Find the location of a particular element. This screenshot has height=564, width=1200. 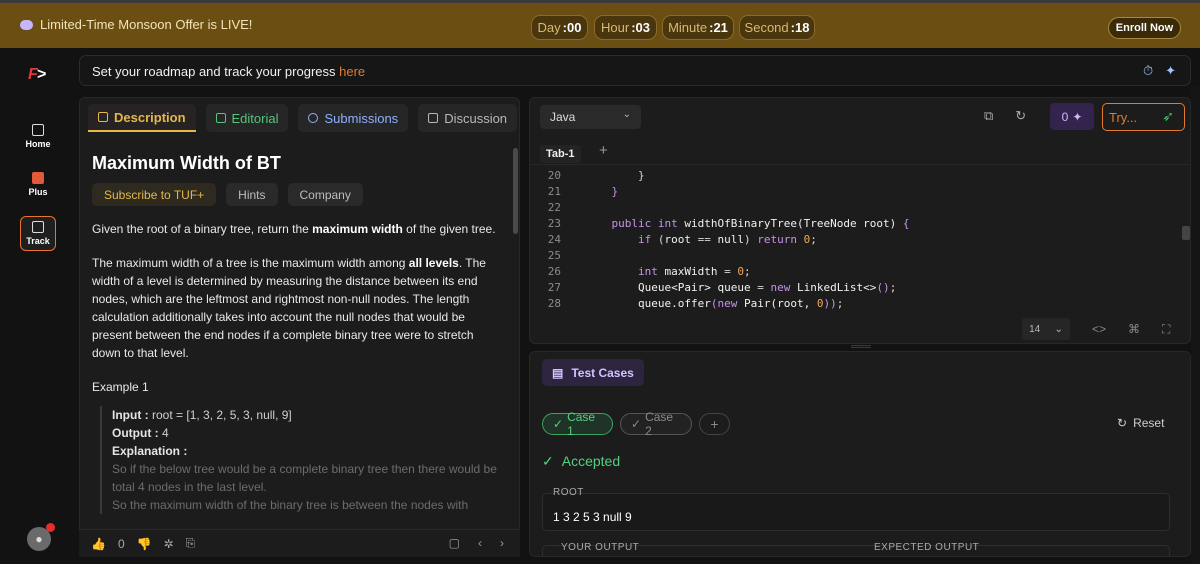

subscribe-tuf-chip: Subscribe to TUF+ is located at coordinates (154, 194).